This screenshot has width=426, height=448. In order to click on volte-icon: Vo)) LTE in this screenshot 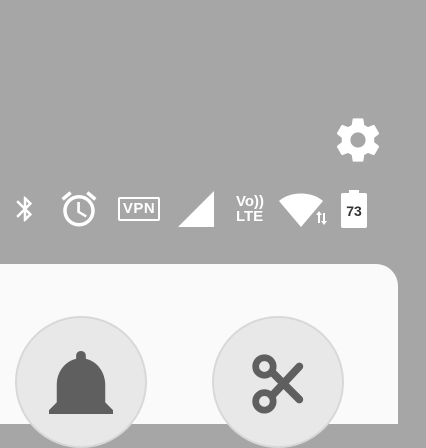, I will do `click(250, 209)`.